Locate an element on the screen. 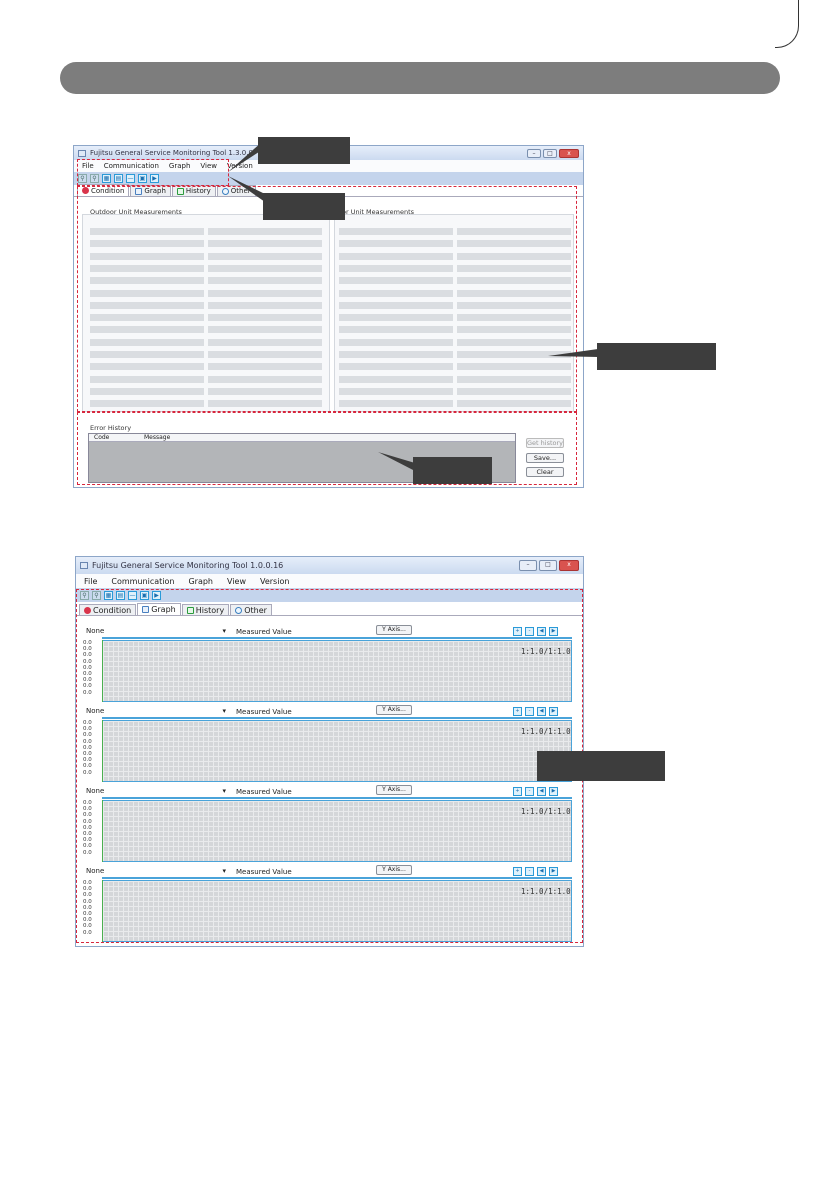 This screenshot has height=1191, width=839. app-icon is located at coordinates (84, 565).